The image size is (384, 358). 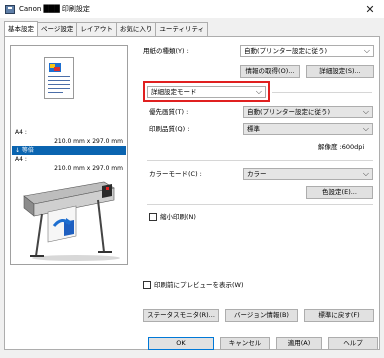 What do you see at coordinates (54, 9) in the screenshot?
I see `window-title: Canon ███ 印刷設定` at bounding box center [54, 9].